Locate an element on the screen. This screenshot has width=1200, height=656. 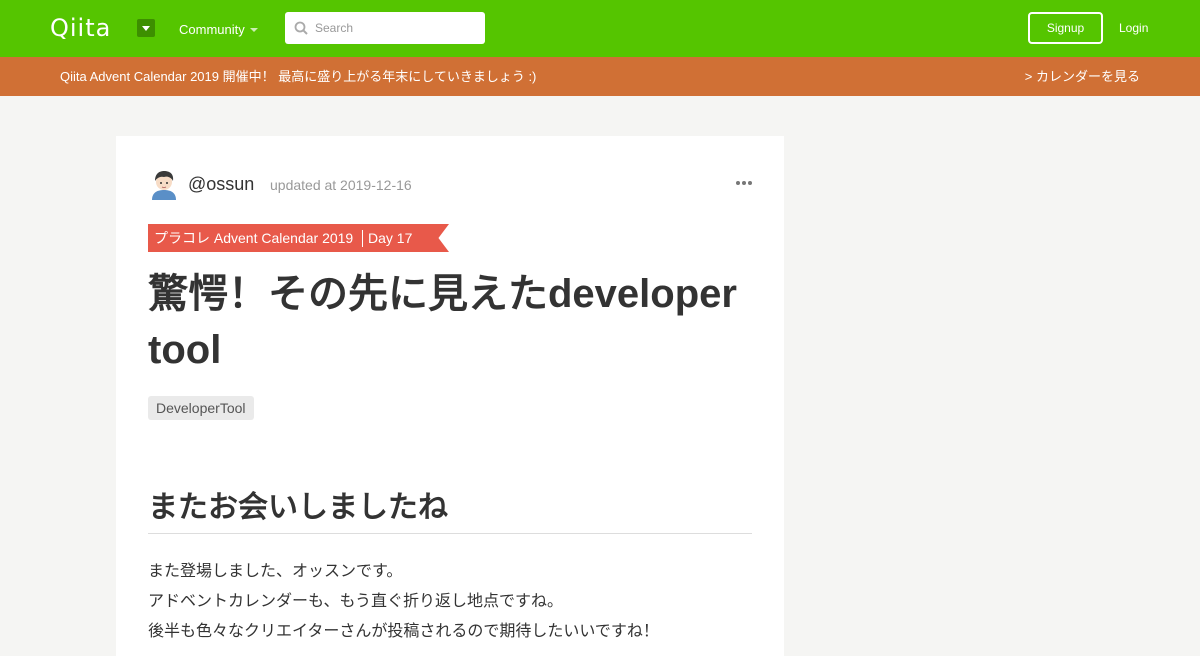
calendar-title: プラコレ Advent Calendar 2019 is located at coordinates (254, 238).